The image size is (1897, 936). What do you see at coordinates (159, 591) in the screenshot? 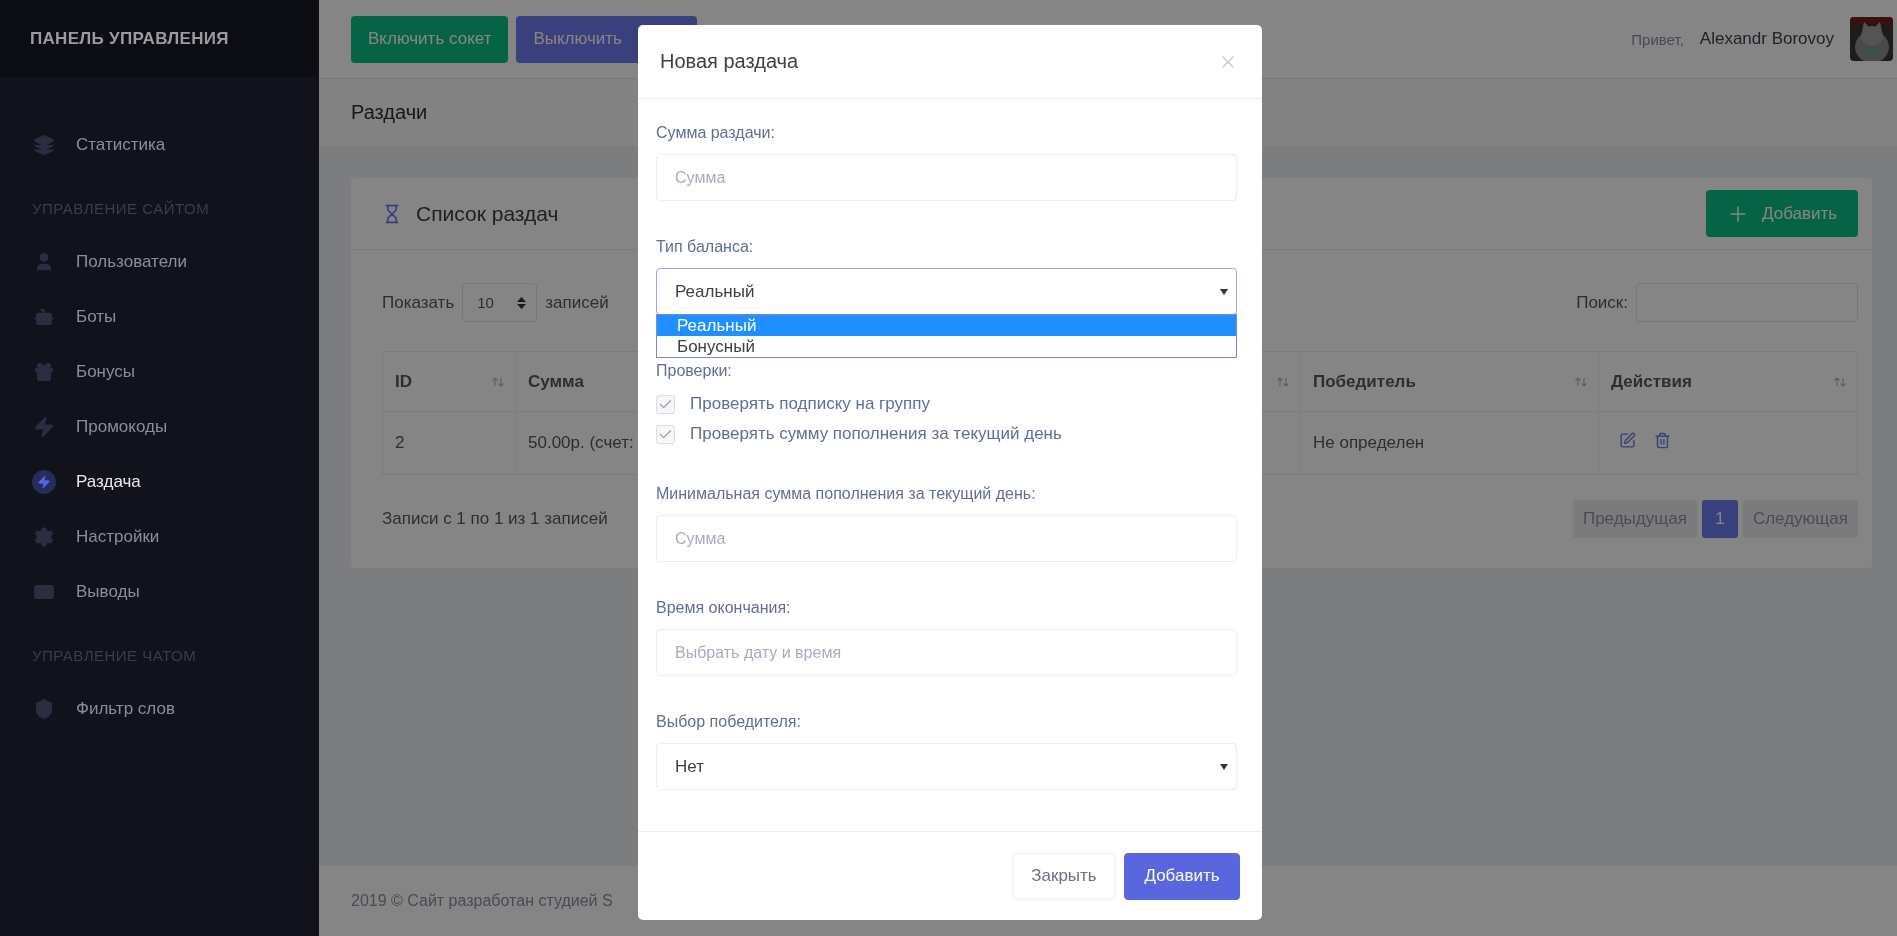
I see `sidebar-item: Выводы` at bounding box center [159, 591].